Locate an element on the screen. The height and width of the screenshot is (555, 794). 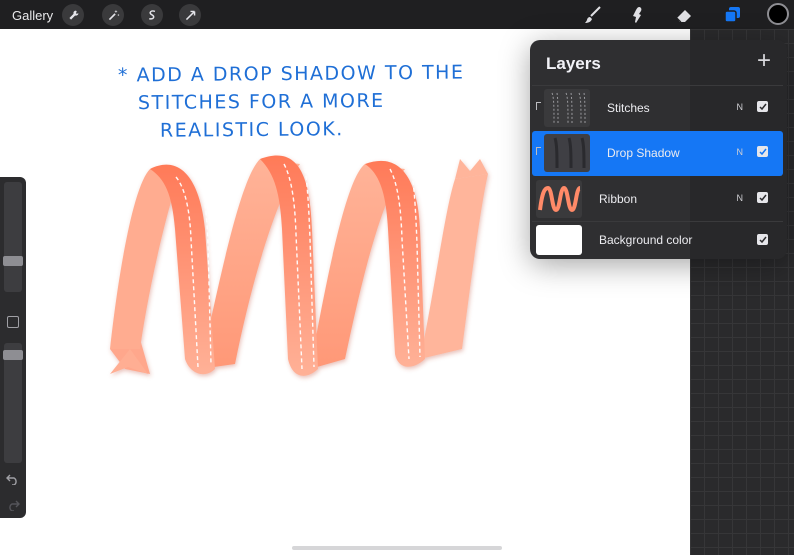
undo-icon is located at coordinates (13, 479).